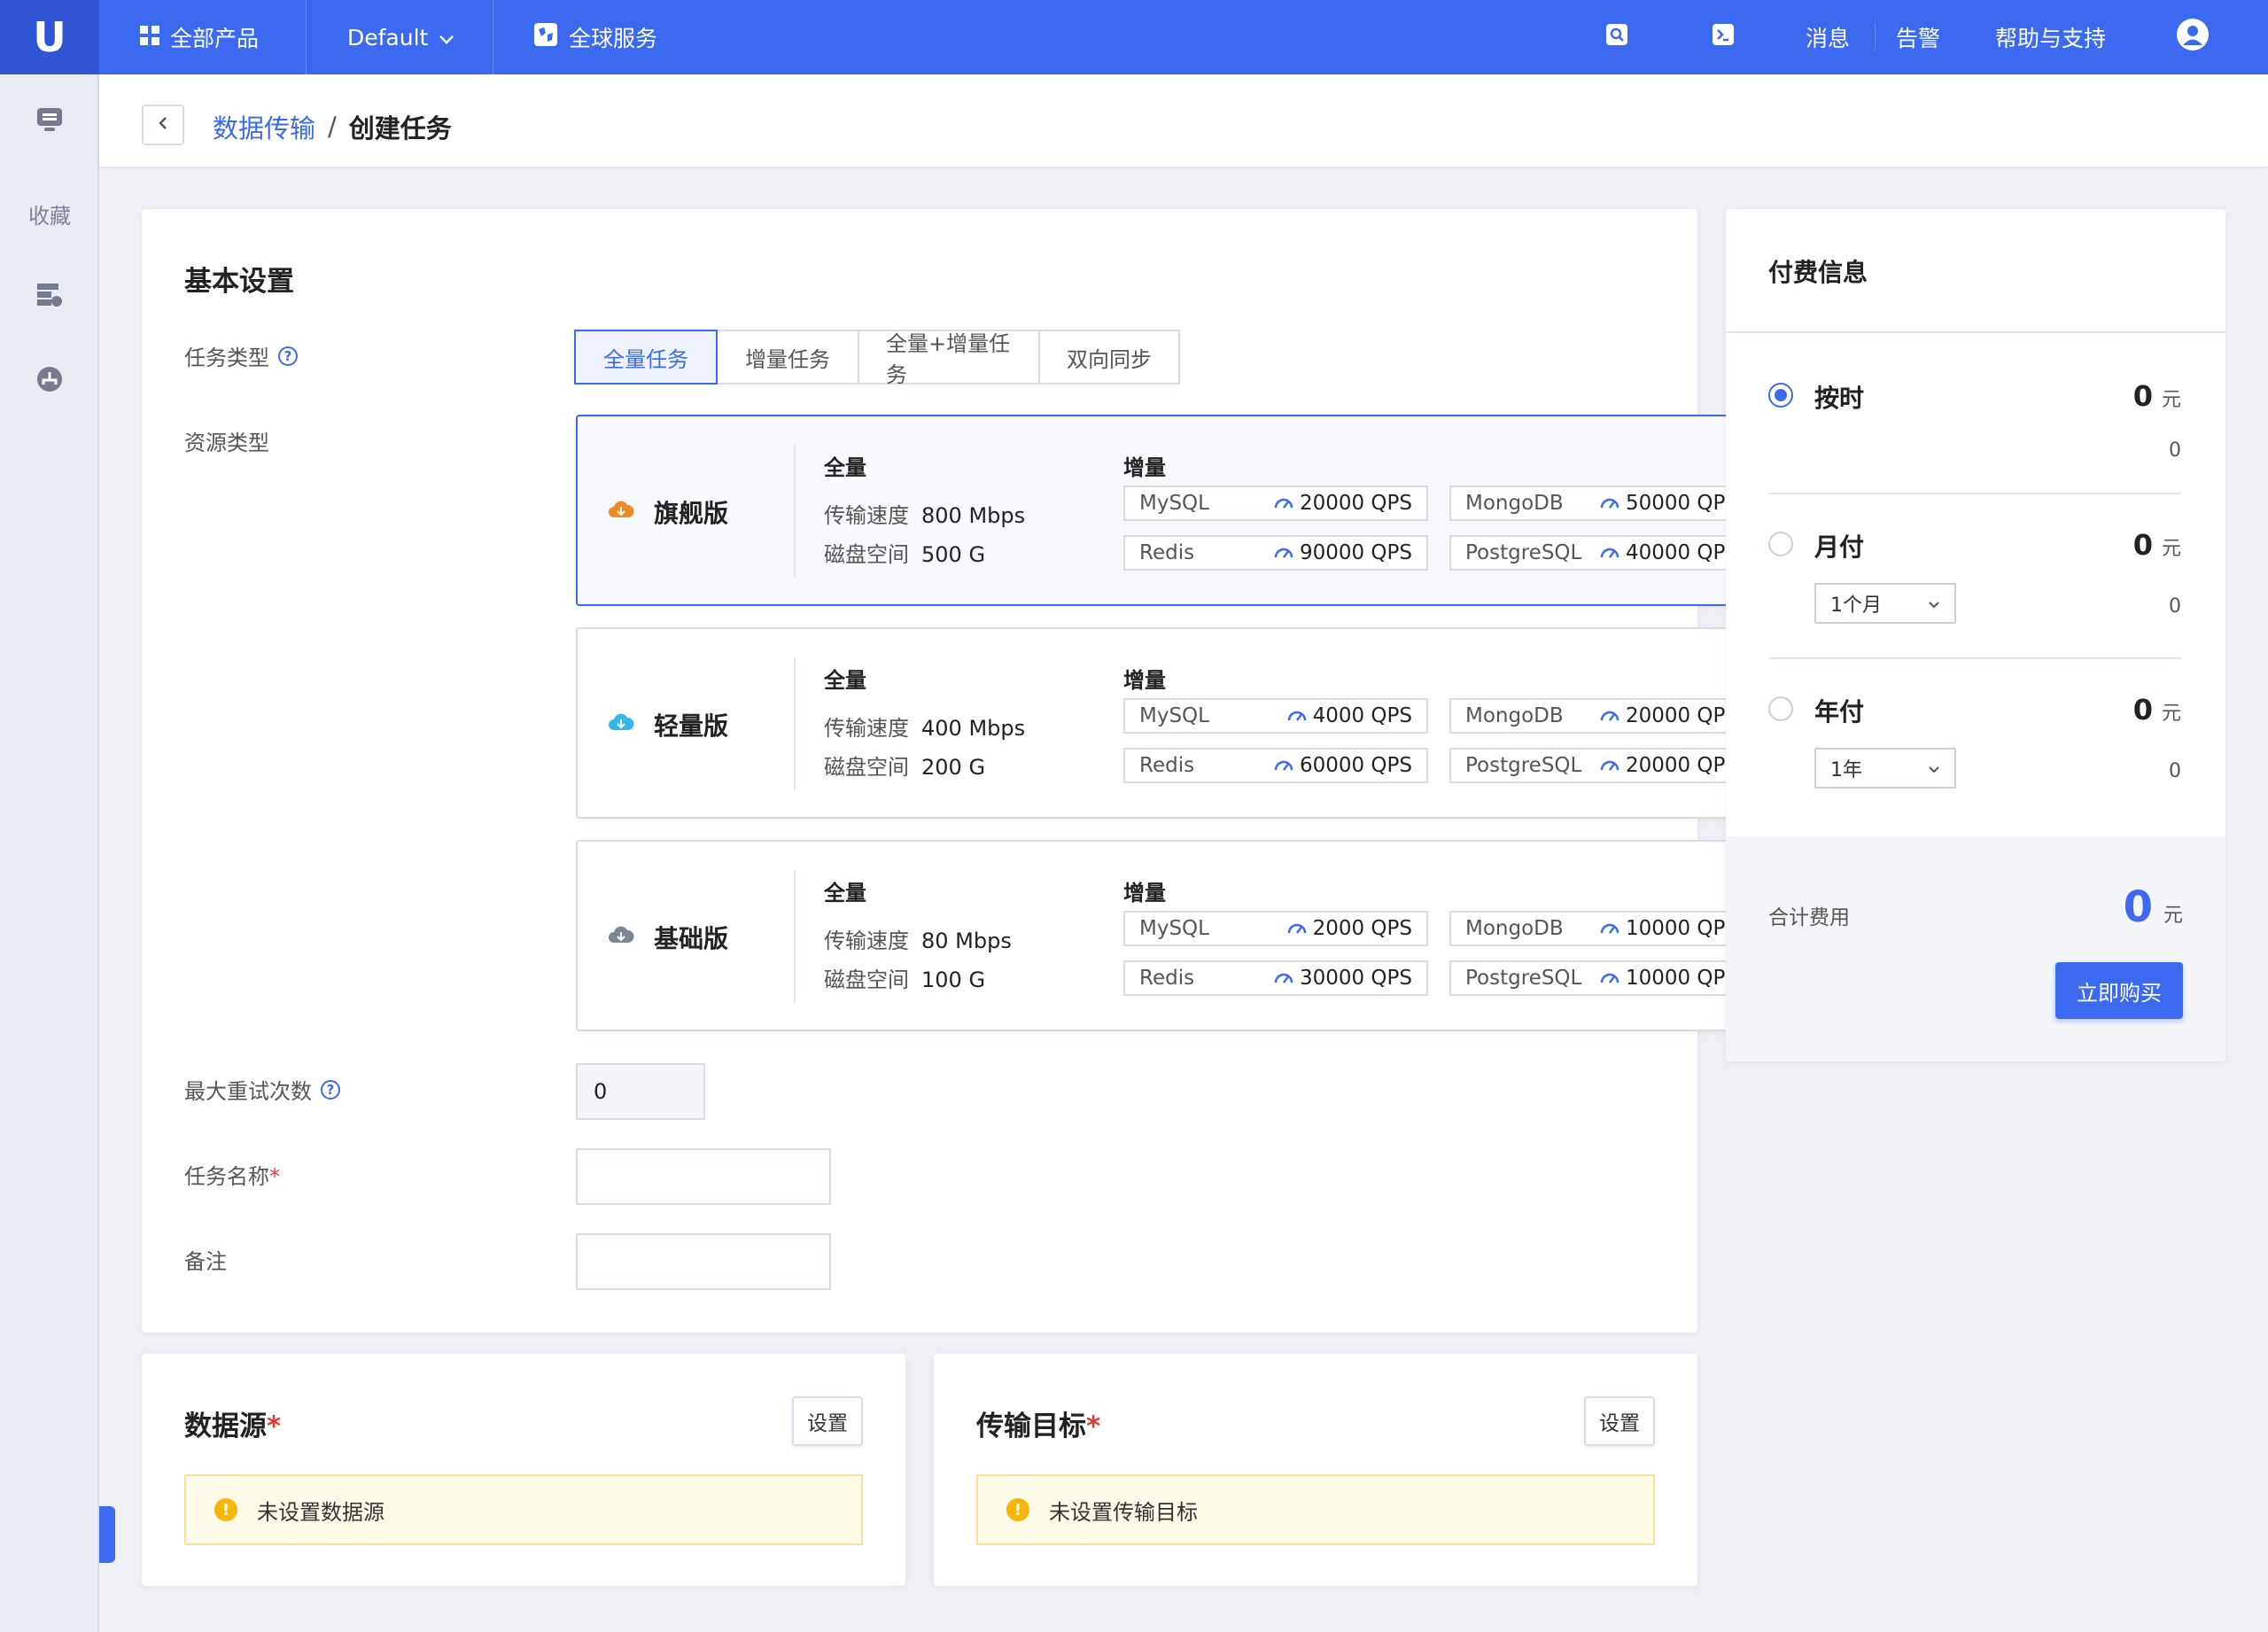  I want to click on hourly-radio, so click(1780, 395).